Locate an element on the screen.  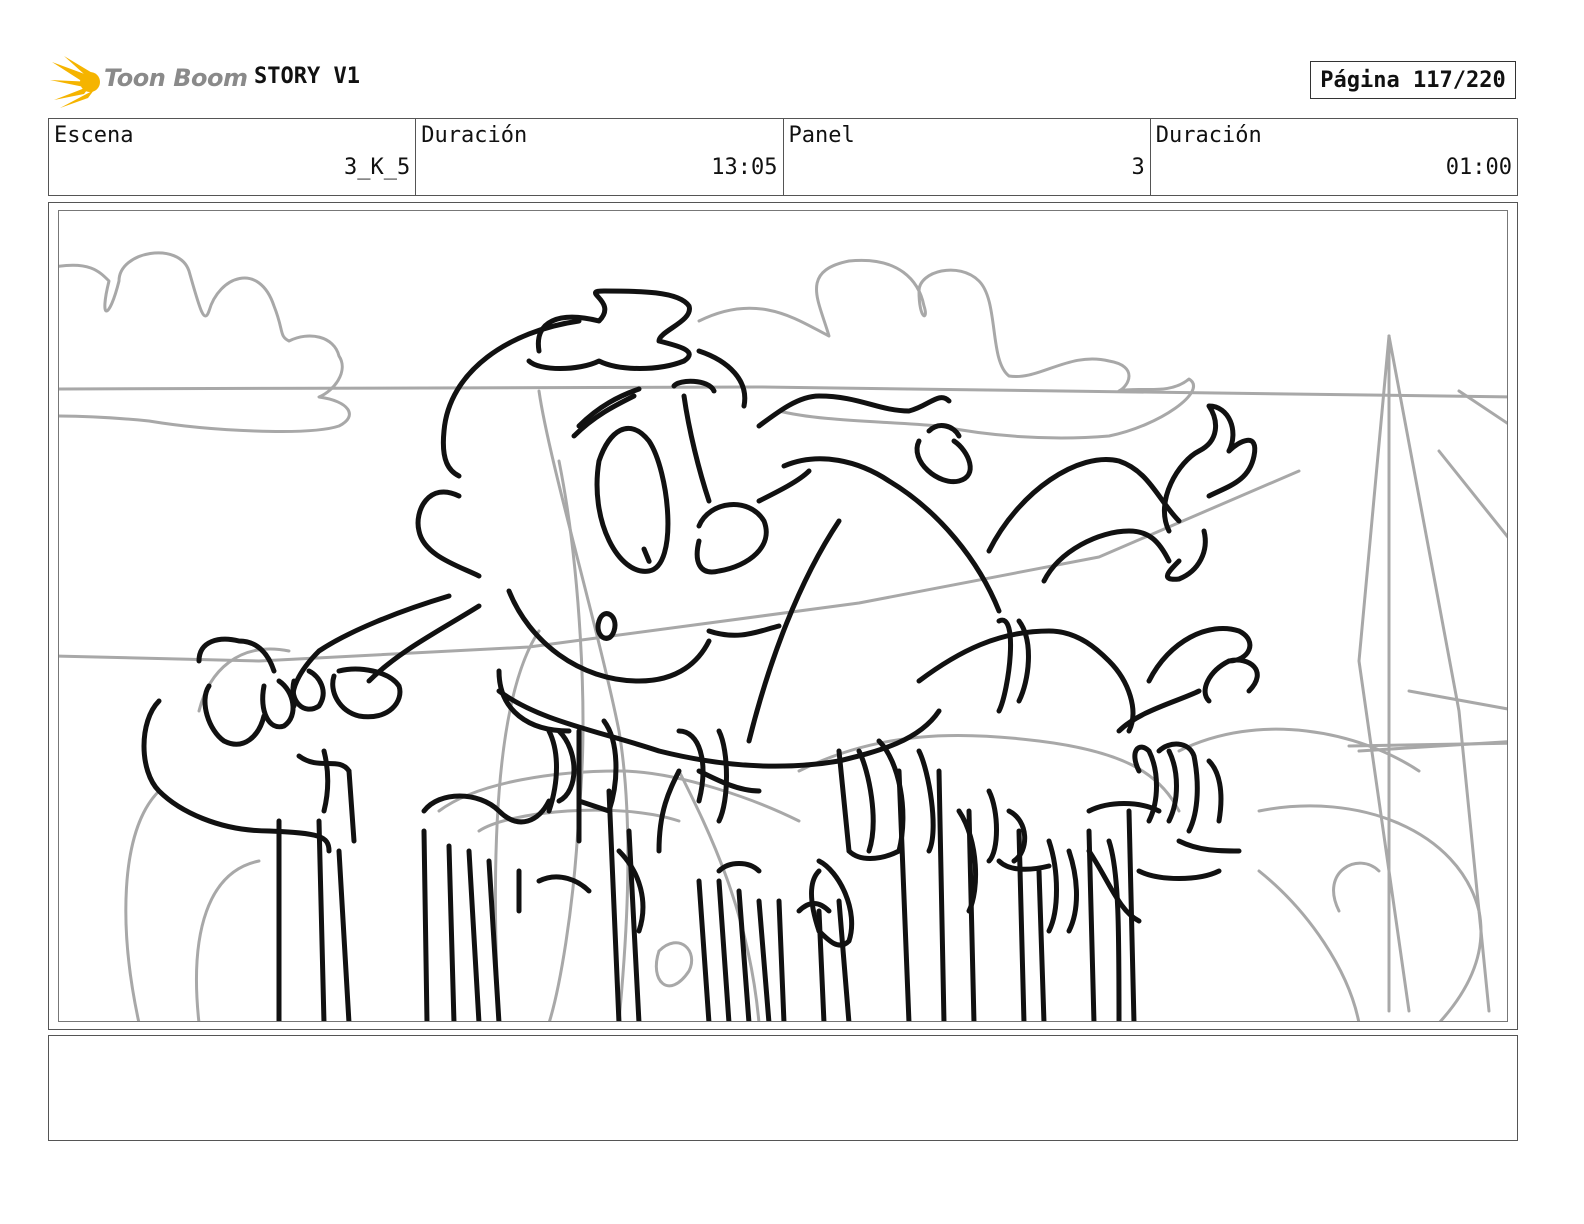
panel-duration-label: Duración is located at coordinates (1208, 135).